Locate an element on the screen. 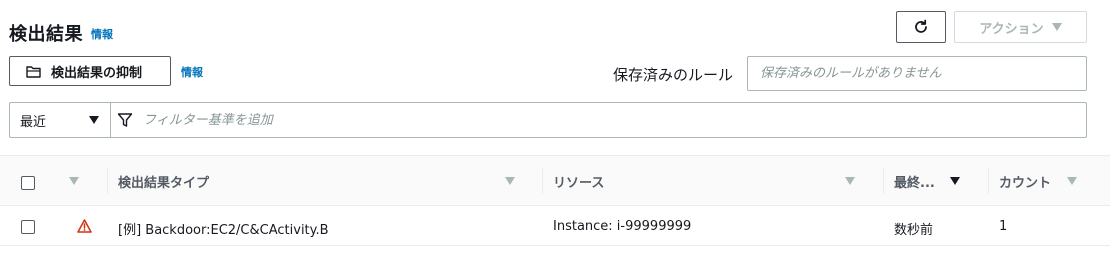 This screenshot has height=257, width=1110. suppress-info-link: 情報 is located at coordinates (192, 72).